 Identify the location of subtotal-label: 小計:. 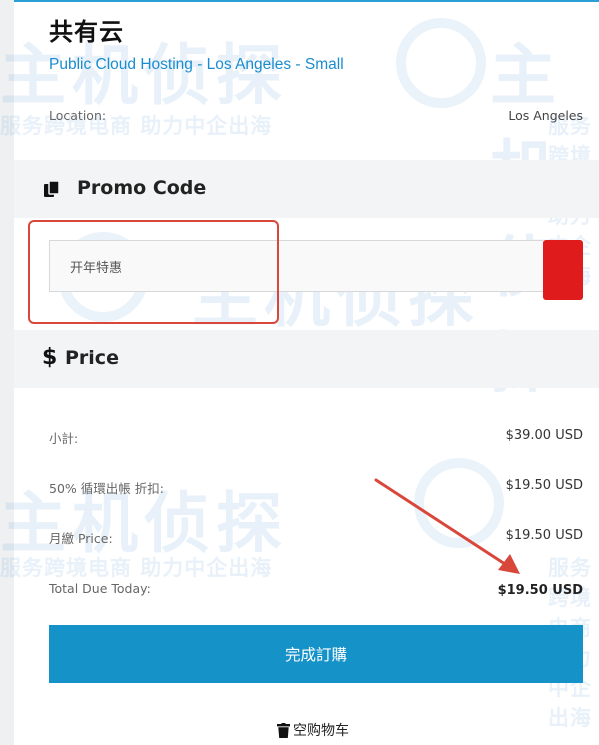
(64, 438).